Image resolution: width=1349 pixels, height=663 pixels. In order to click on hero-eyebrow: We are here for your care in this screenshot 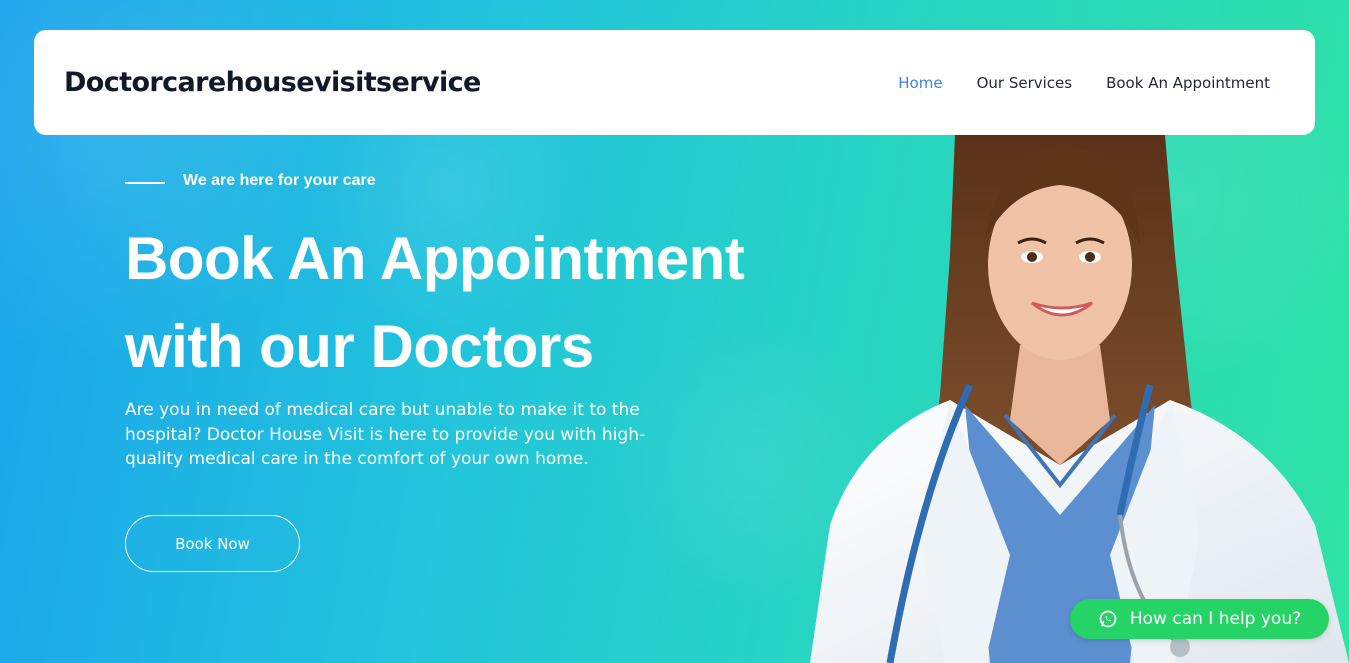, I will do `click(250, 181)`.